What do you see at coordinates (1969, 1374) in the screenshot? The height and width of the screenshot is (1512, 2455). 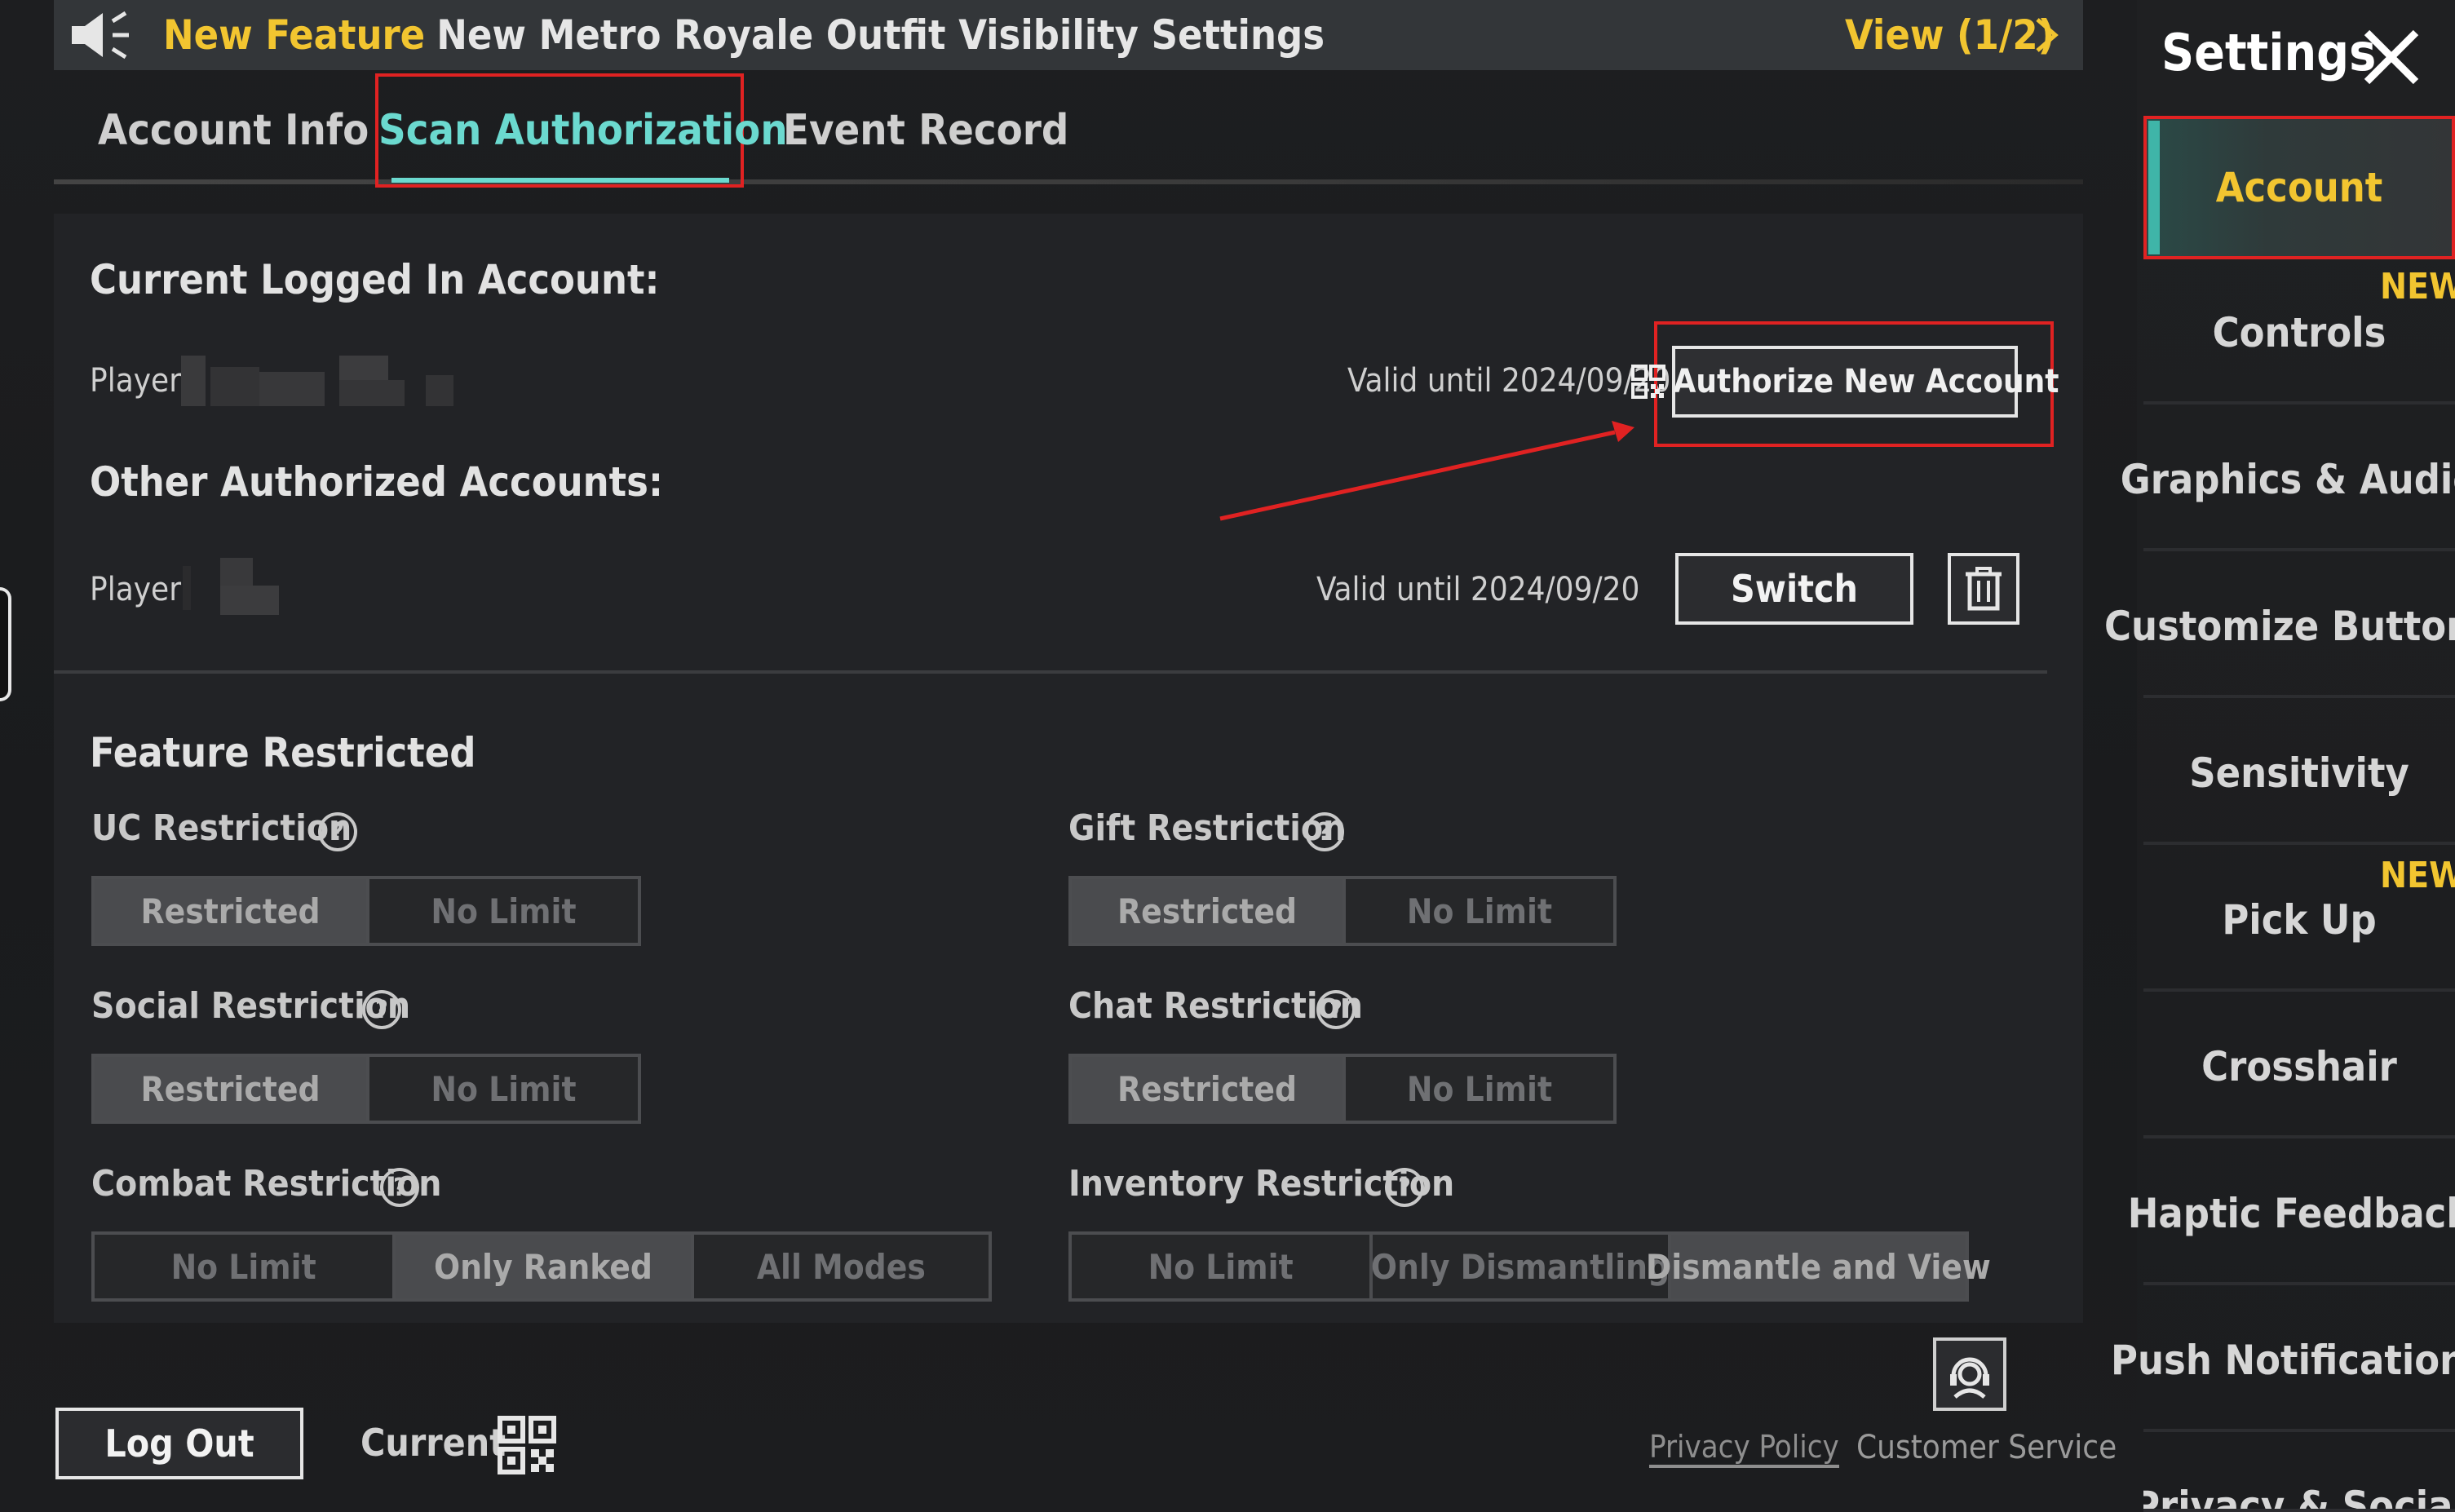 I see `customer-service-icon` at bounding box center [1969, 1374].